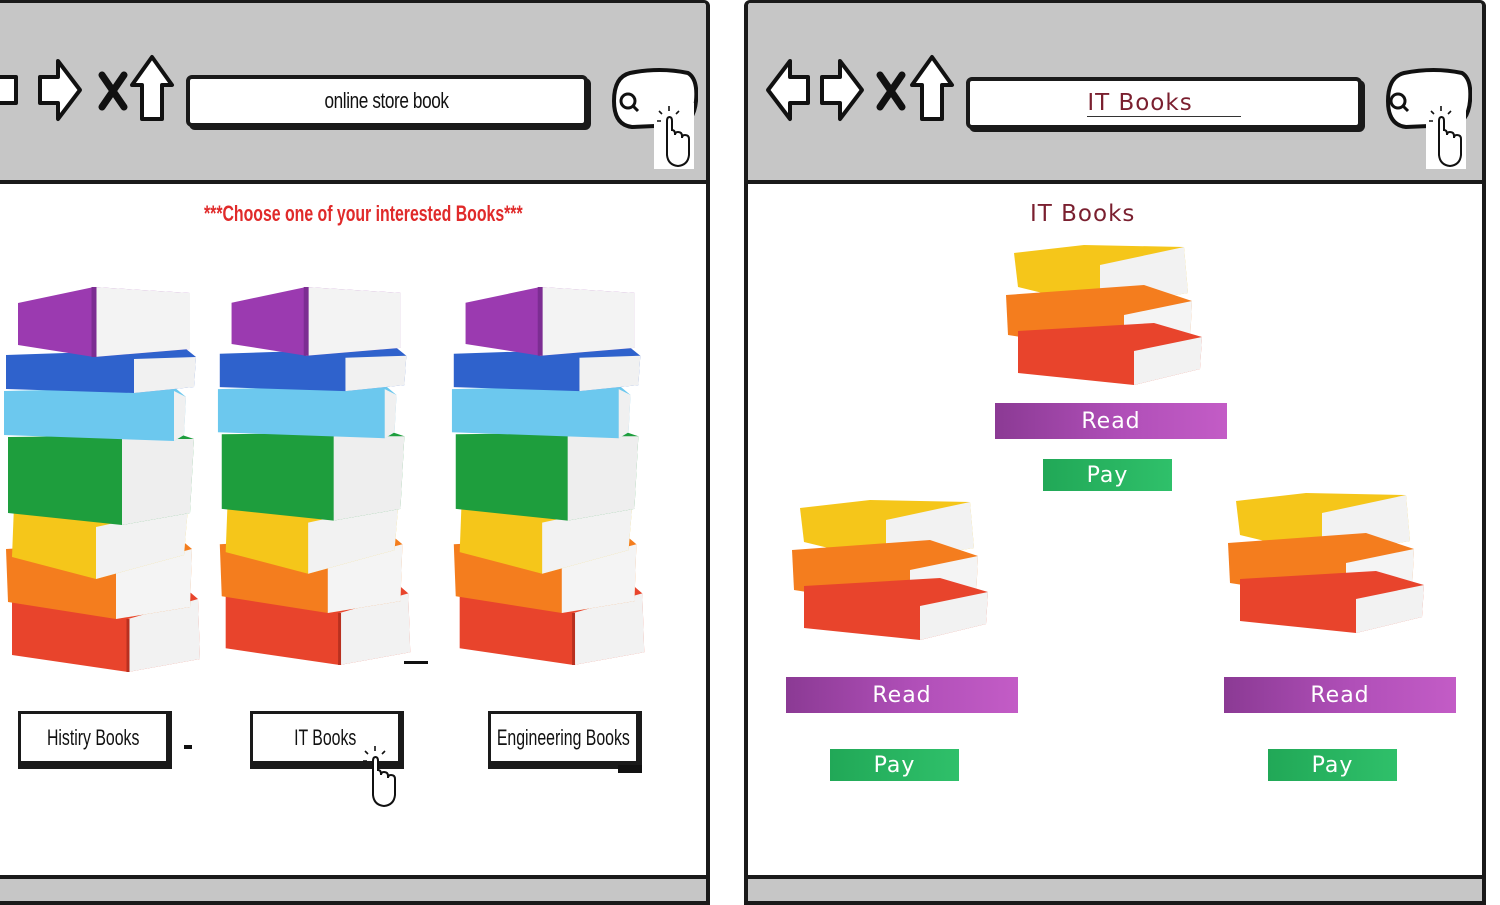 The height and width of the screenshot is (905, 1500). What do you see at coordinates (563, 737) in the screenshot?
I see `engineering-books-label: Engineering Books` at bounding box center [563, 737].